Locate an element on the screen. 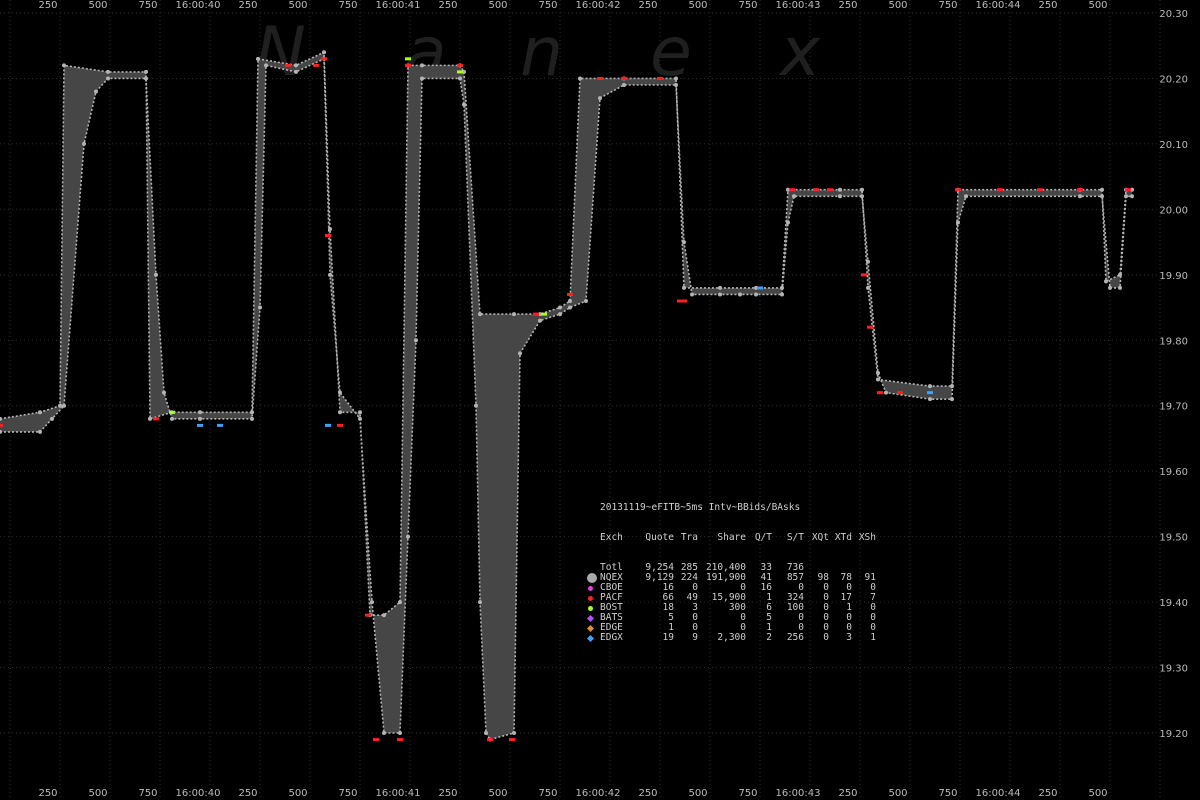 The height and width of the screenshot is (800, 1200). x-tick-label-bottom: 16:00:42 is located at coordinates (598, 793).